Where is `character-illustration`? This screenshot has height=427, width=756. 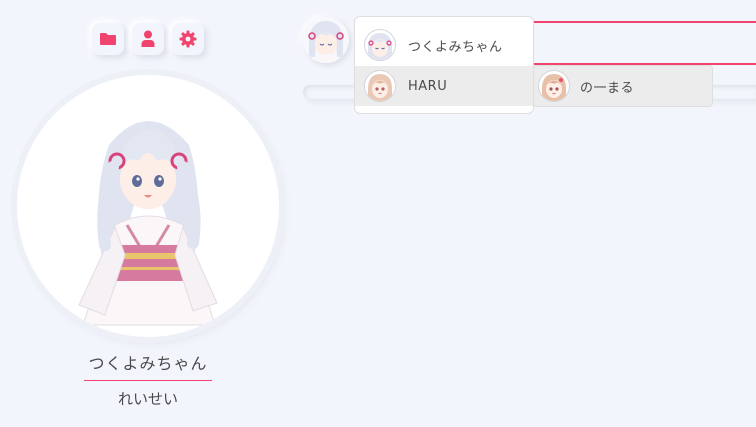
character-illustration is located at coordinates (148, 223).